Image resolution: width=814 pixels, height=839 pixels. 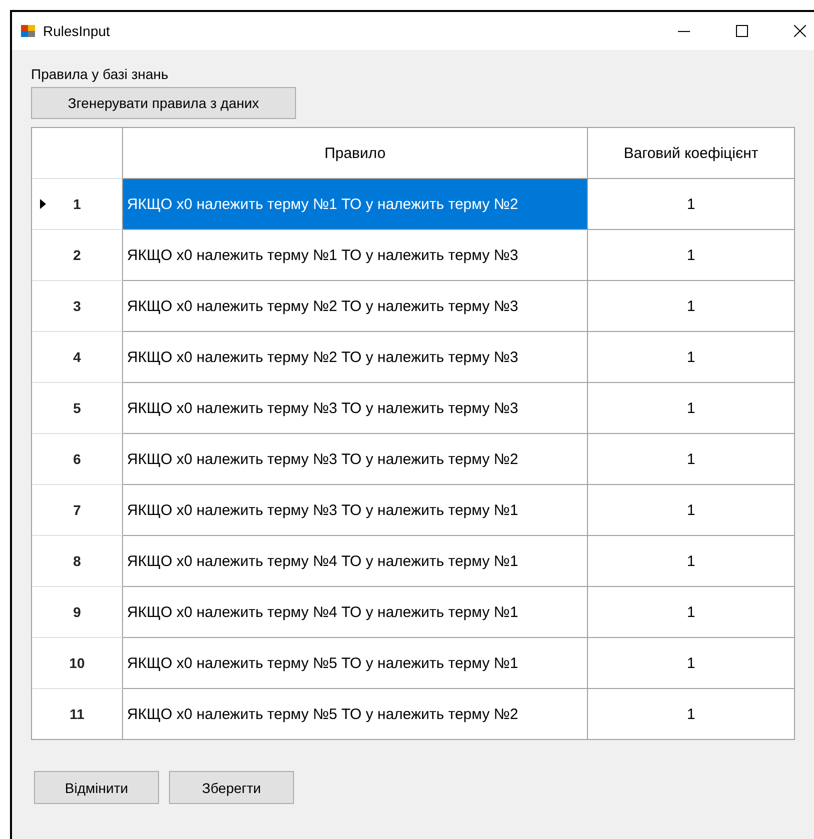 I want to click on column-header: Ваговий коефіцієнт, so click(x=691, y=153).